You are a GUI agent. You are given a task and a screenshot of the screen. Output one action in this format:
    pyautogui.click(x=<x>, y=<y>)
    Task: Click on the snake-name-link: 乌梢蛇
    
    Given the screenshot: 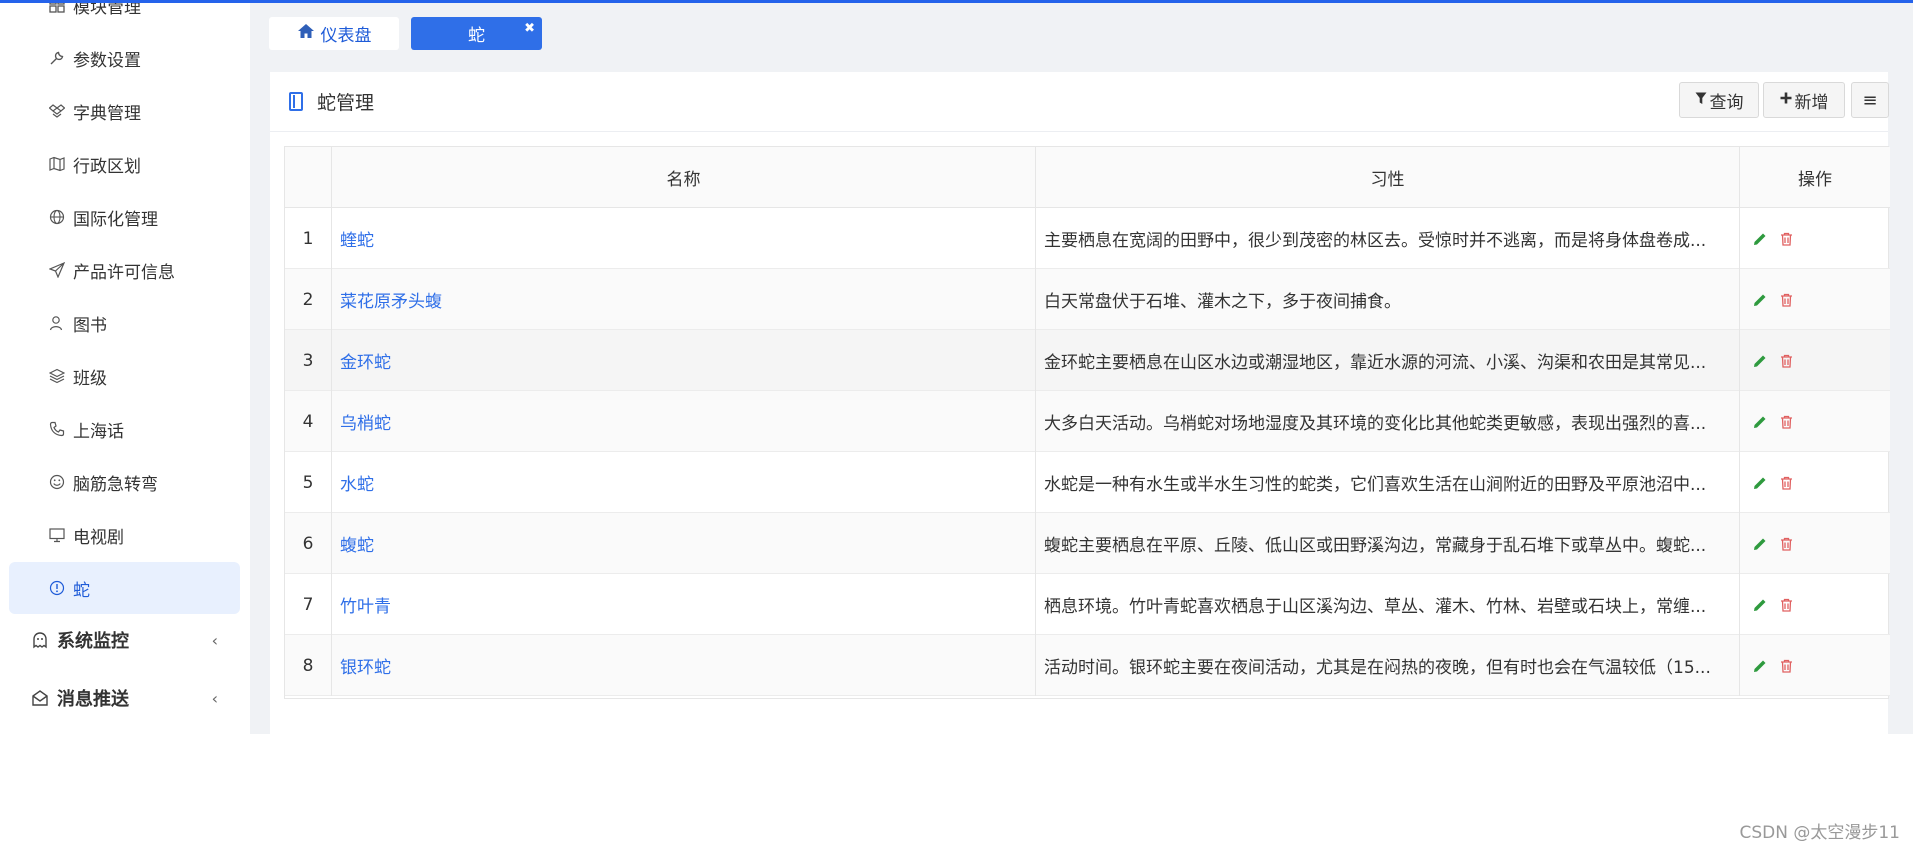 What is the action you would take?
    pyautogui.click(x=684, y=421)
    